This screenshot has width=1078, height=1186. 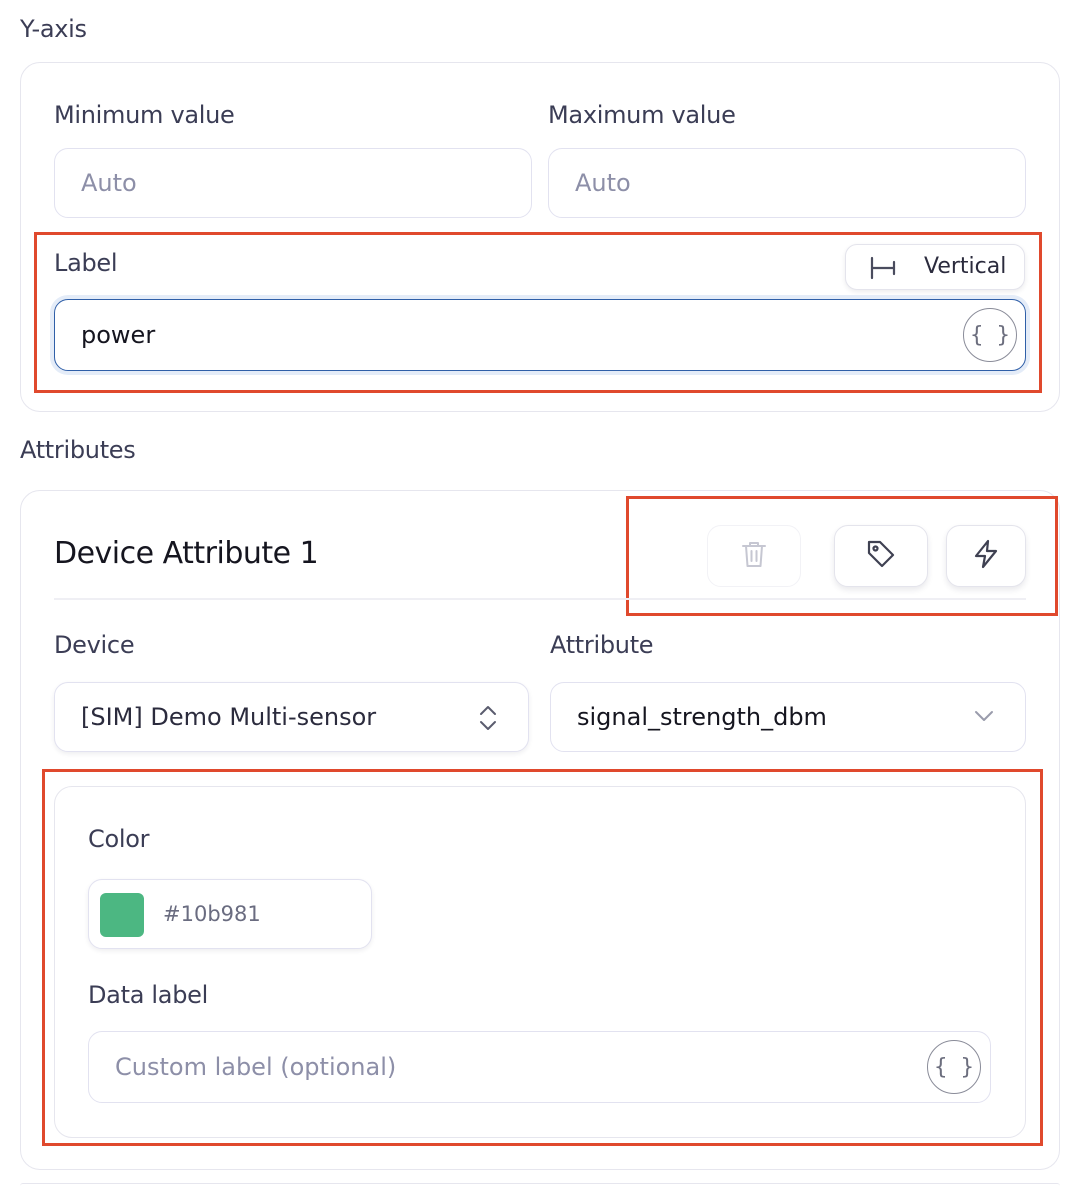 I want to click on attribute-select-value: signal_strength_dbm, so click(x=702, y=717).